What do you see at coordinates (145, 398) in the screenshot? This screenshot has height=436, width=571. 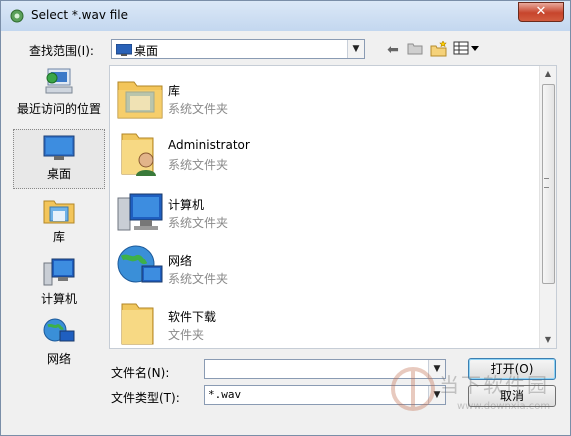 I see `filetype-label: 文件类型(T):` at bounding box center [145, 398].